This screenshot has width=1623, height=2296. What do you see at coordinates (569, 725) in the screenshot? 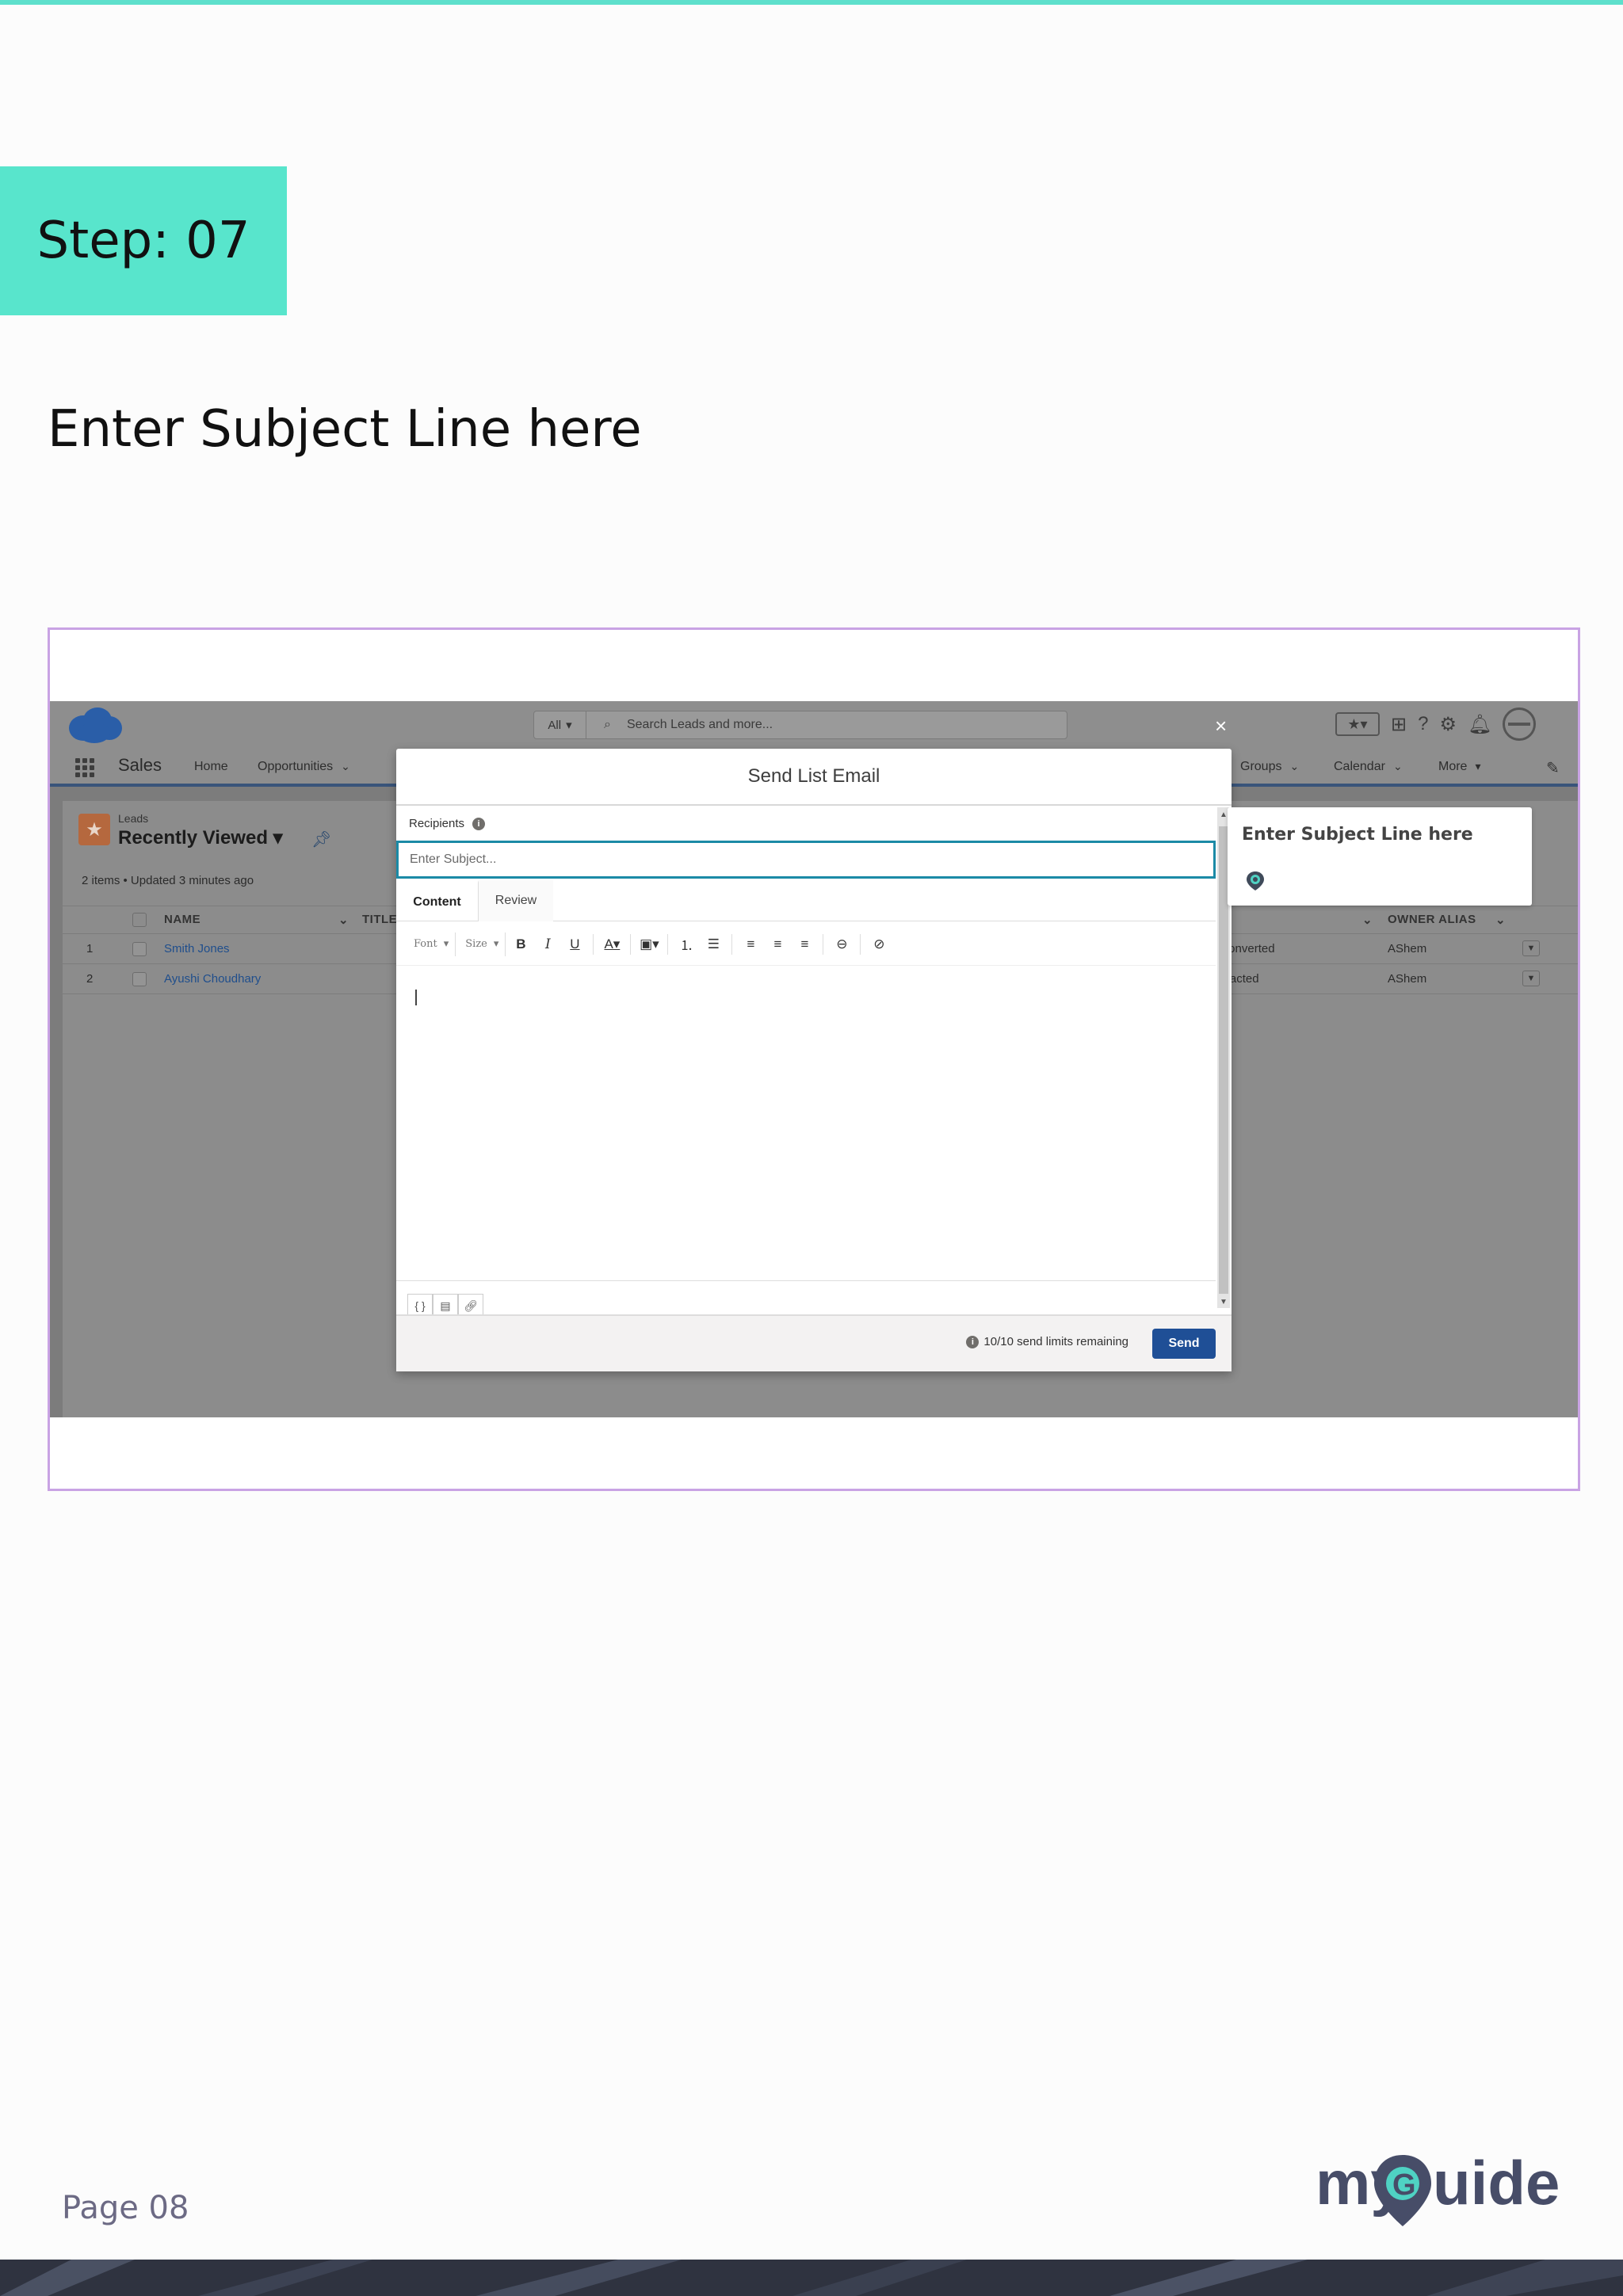
I see `chevron-down-icon: ▾` at bounding box center [569, 725].